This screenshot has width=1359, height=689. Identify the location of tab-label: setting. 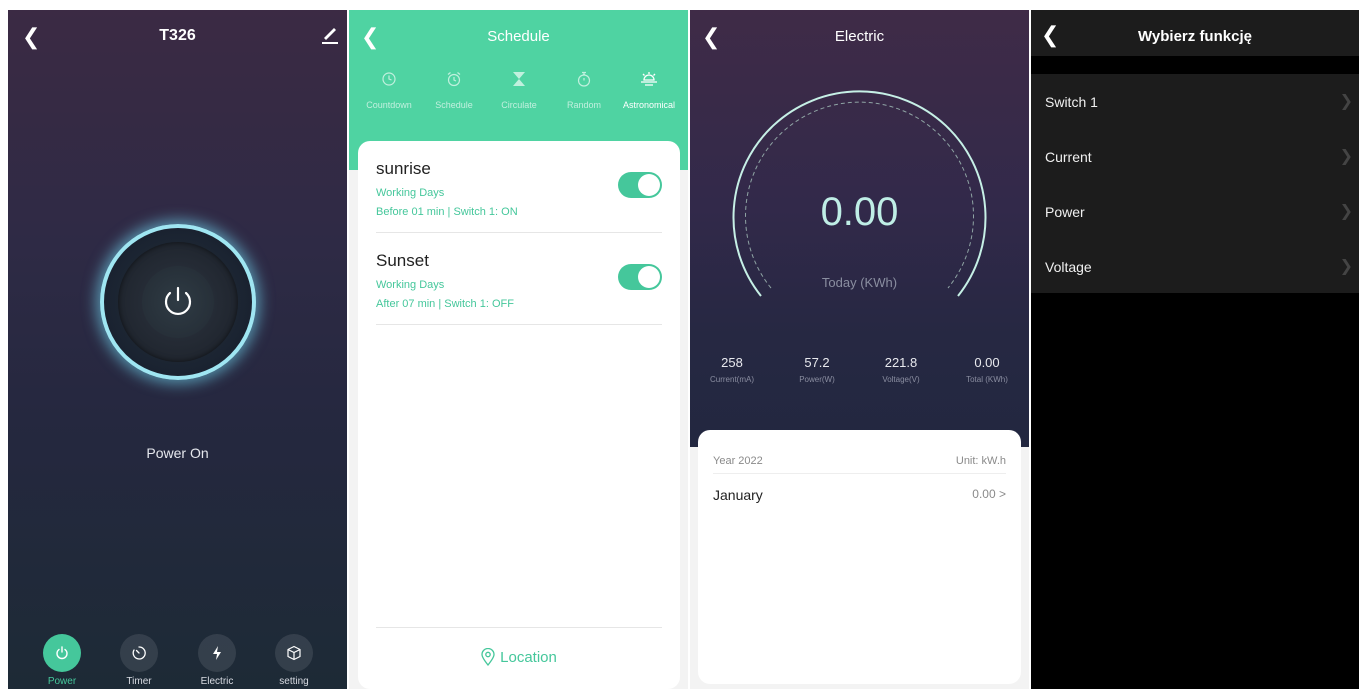
(294, 681).